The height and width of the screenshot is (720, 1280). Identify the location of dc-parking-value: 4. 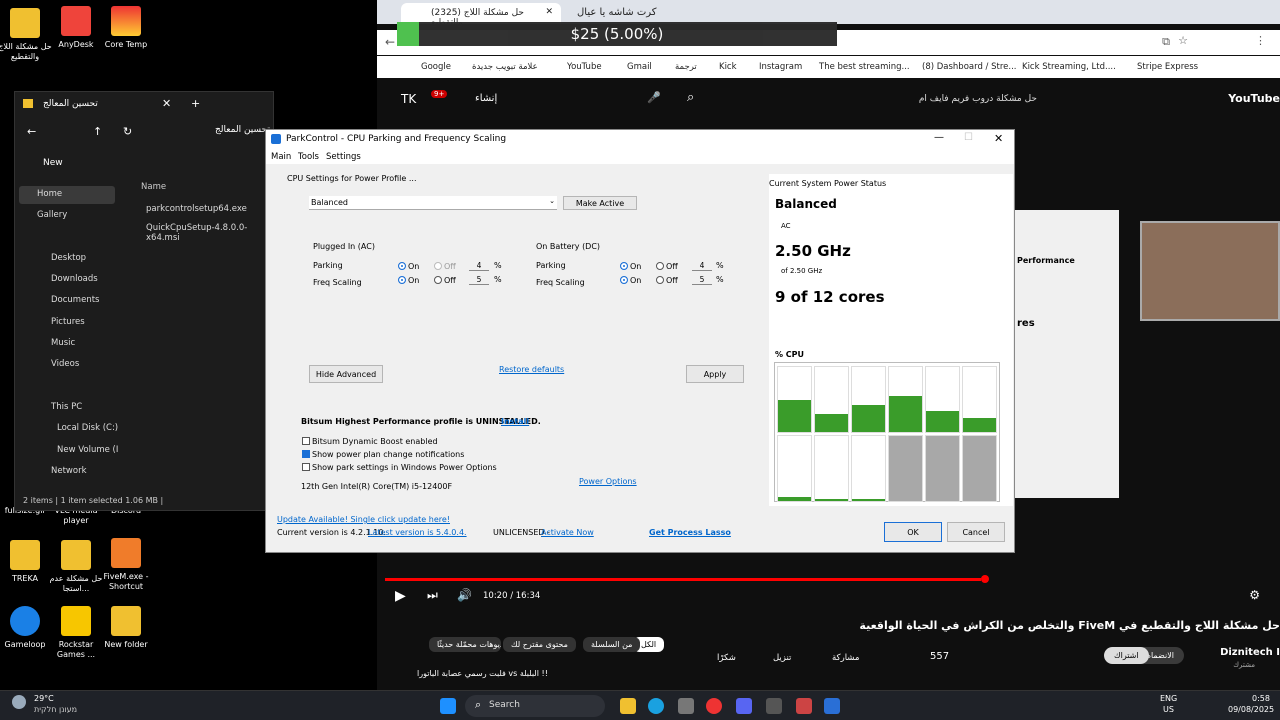
(702, 266).